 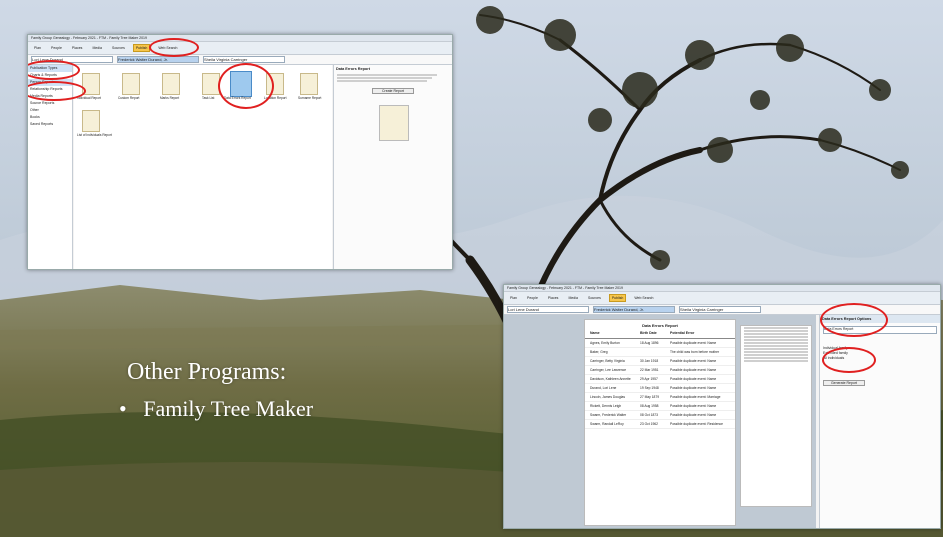 What do you see at coordinates (393, 91) in the screenshot?
I see `create-report-button: Create Report` at bounding box center [393, 91].